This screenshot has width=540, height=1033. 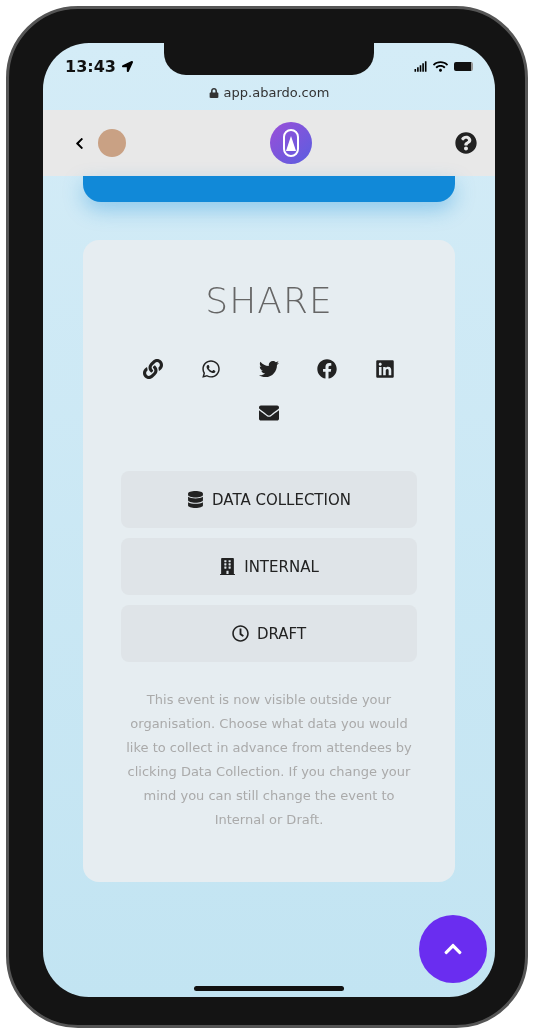 What do you see at coordinates (420, 66) in the screenshot?
I see `signal-icon` at bounding box center [420, 66].